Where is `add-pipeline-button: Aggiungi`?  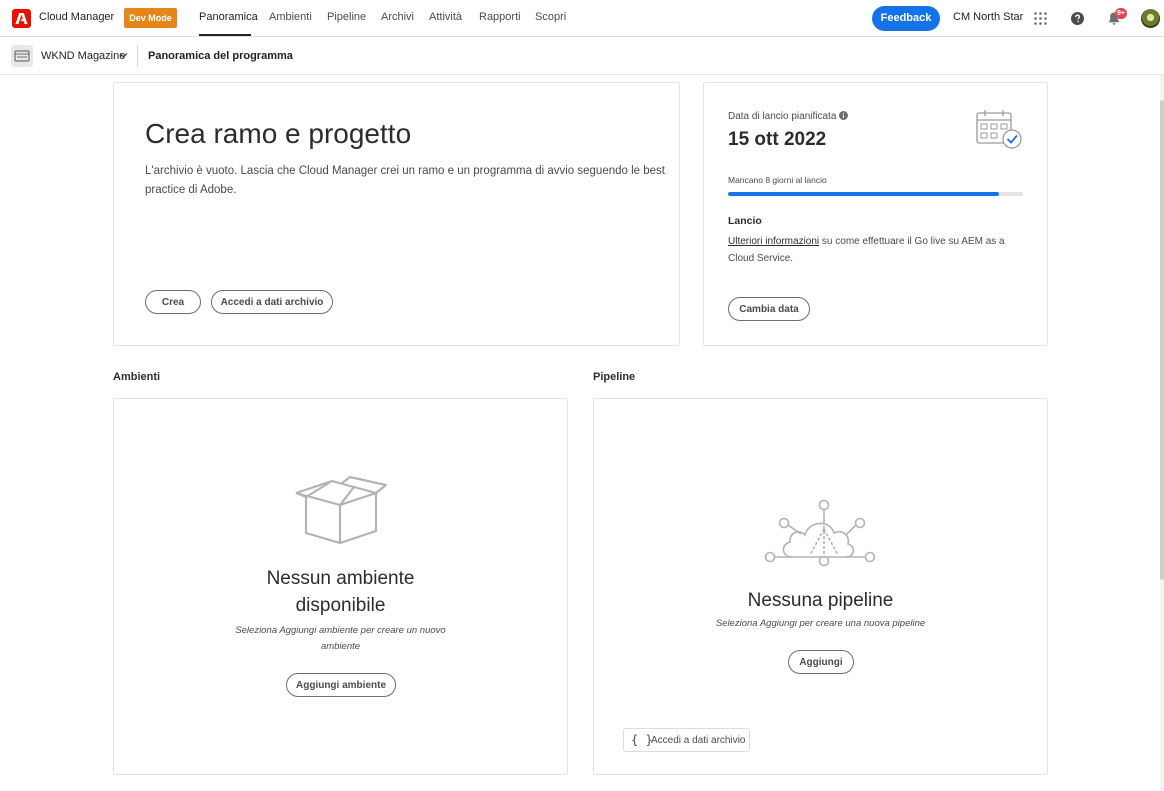 add-pipeline-button: Aggiungi is located at coordinates (821, 662).